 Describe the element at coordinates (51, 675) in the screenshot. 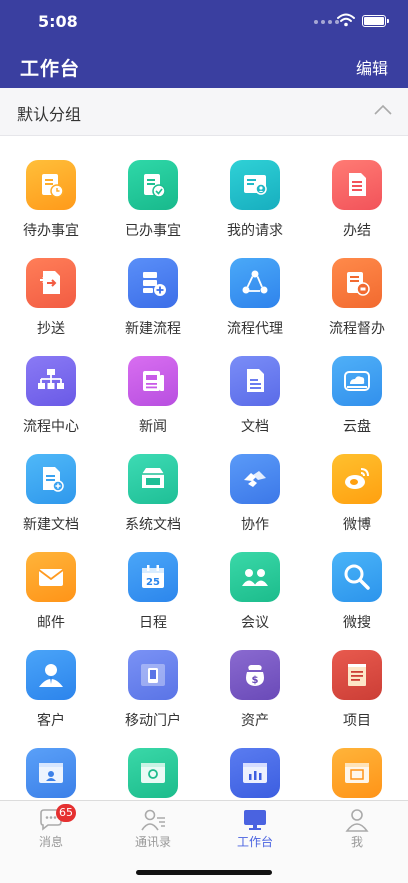

I see `customer-icon` at that location.